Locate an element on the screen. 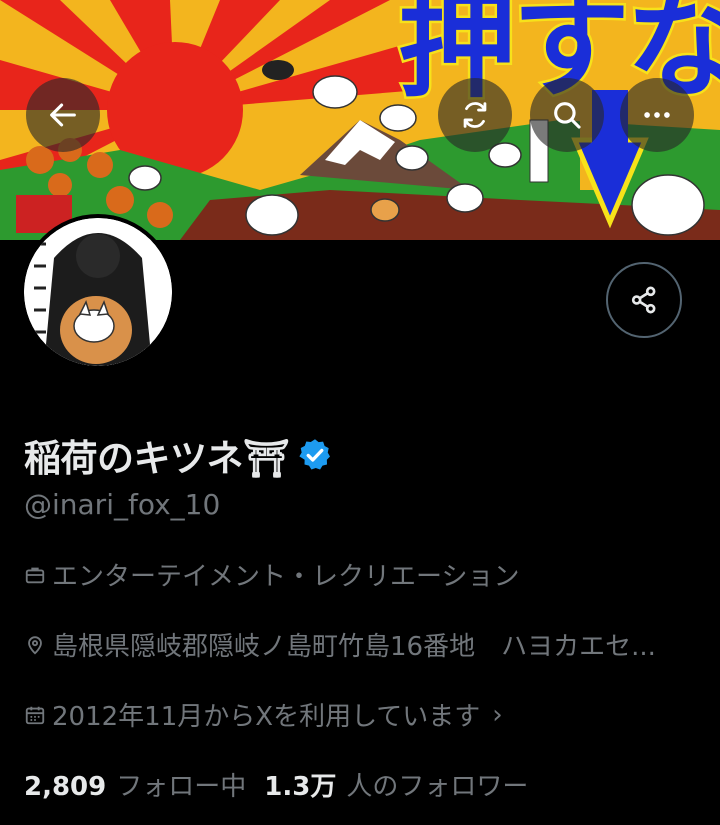 Image resolution: width=720 pixels, height=825 pixels. search-icon is located at coordinates (567, 115).